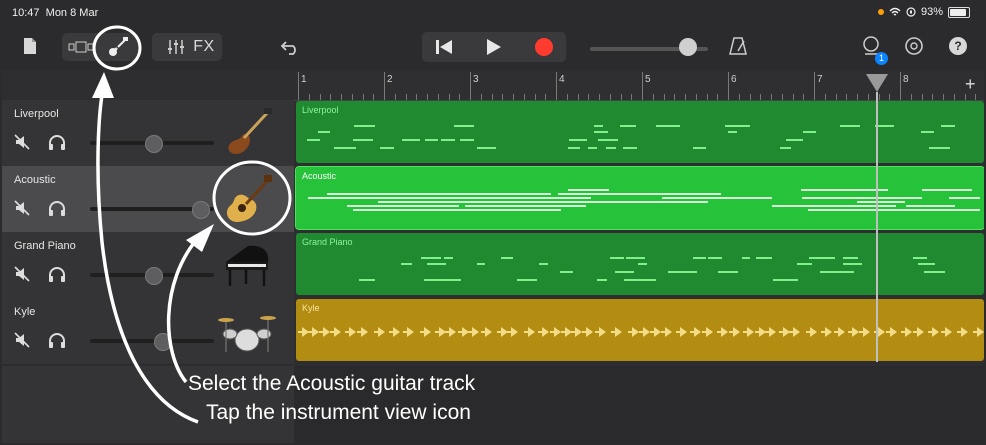 The image size is (986, 445). Describe the element at coordinates (103, 85) in the screenshot. I see `arrowhead-up-icon` at that location.